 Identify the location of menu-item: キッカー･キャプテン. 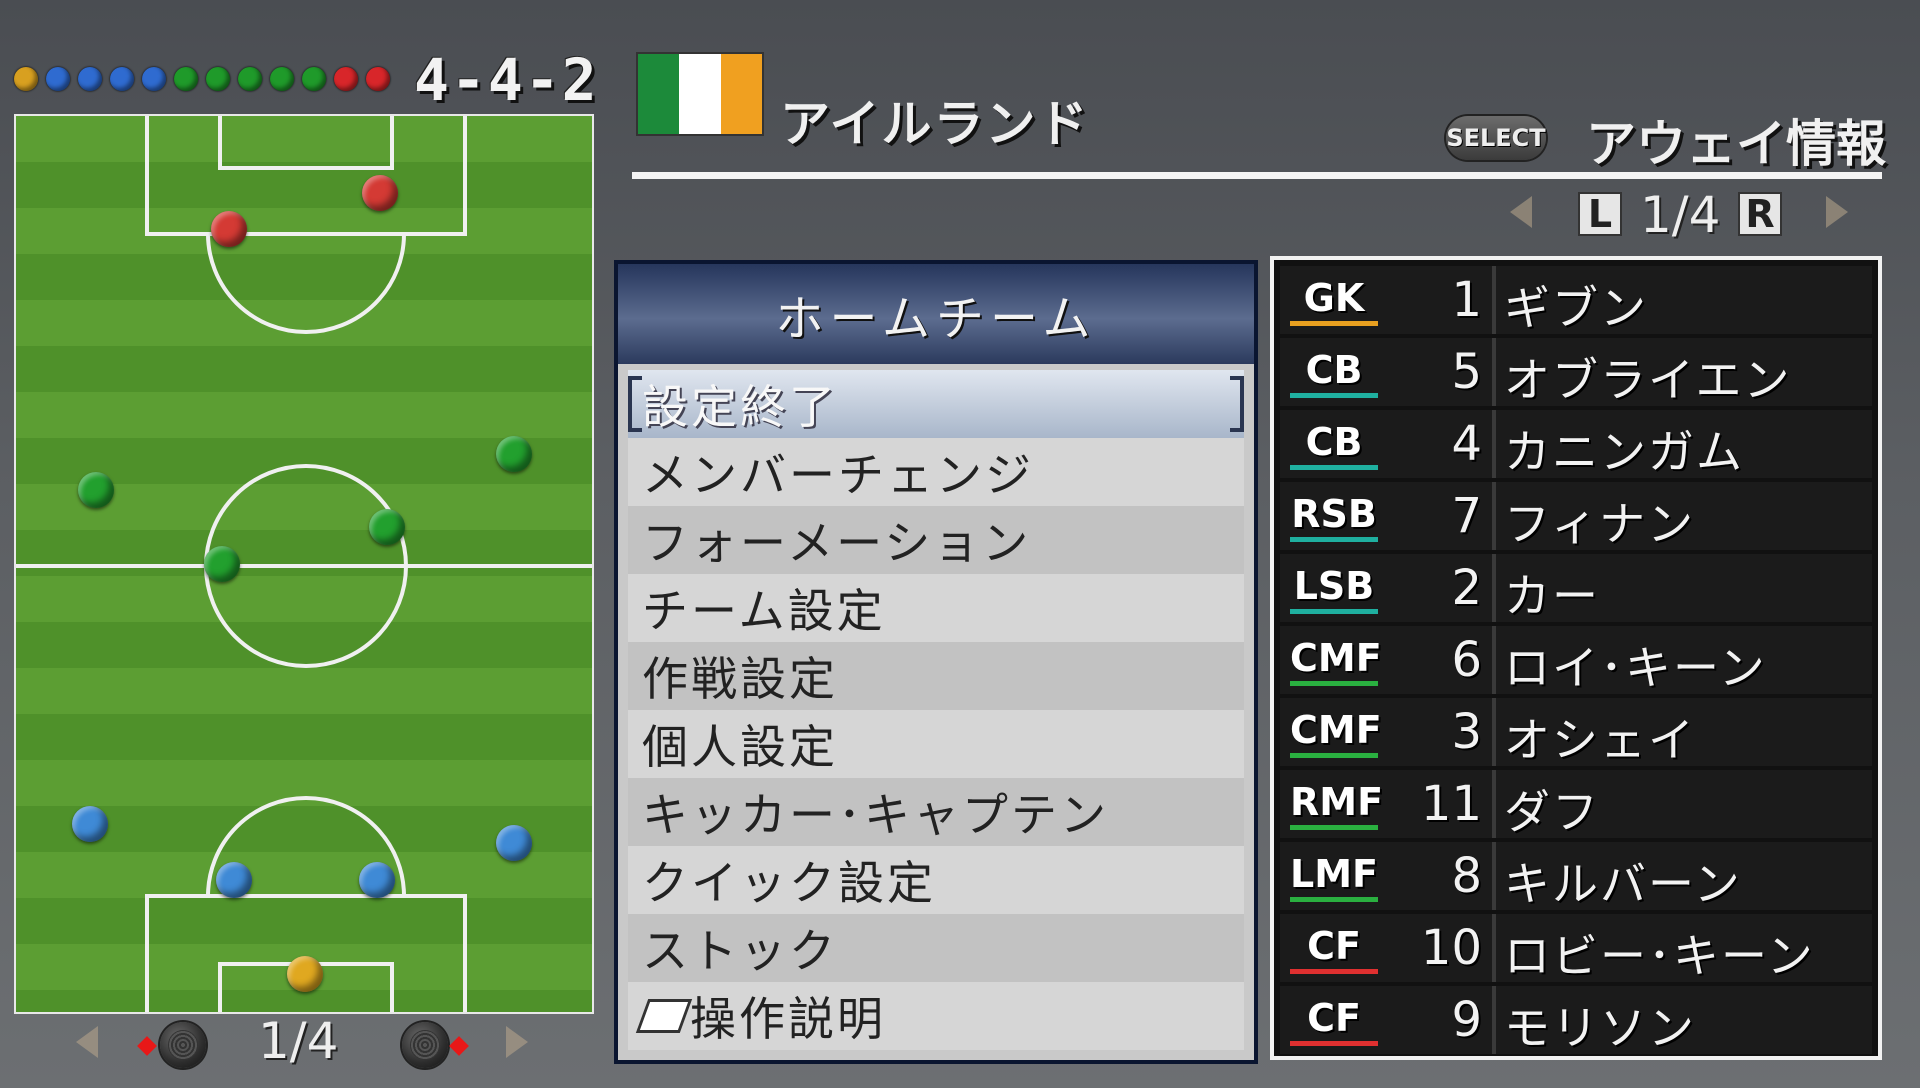
(936, 812).